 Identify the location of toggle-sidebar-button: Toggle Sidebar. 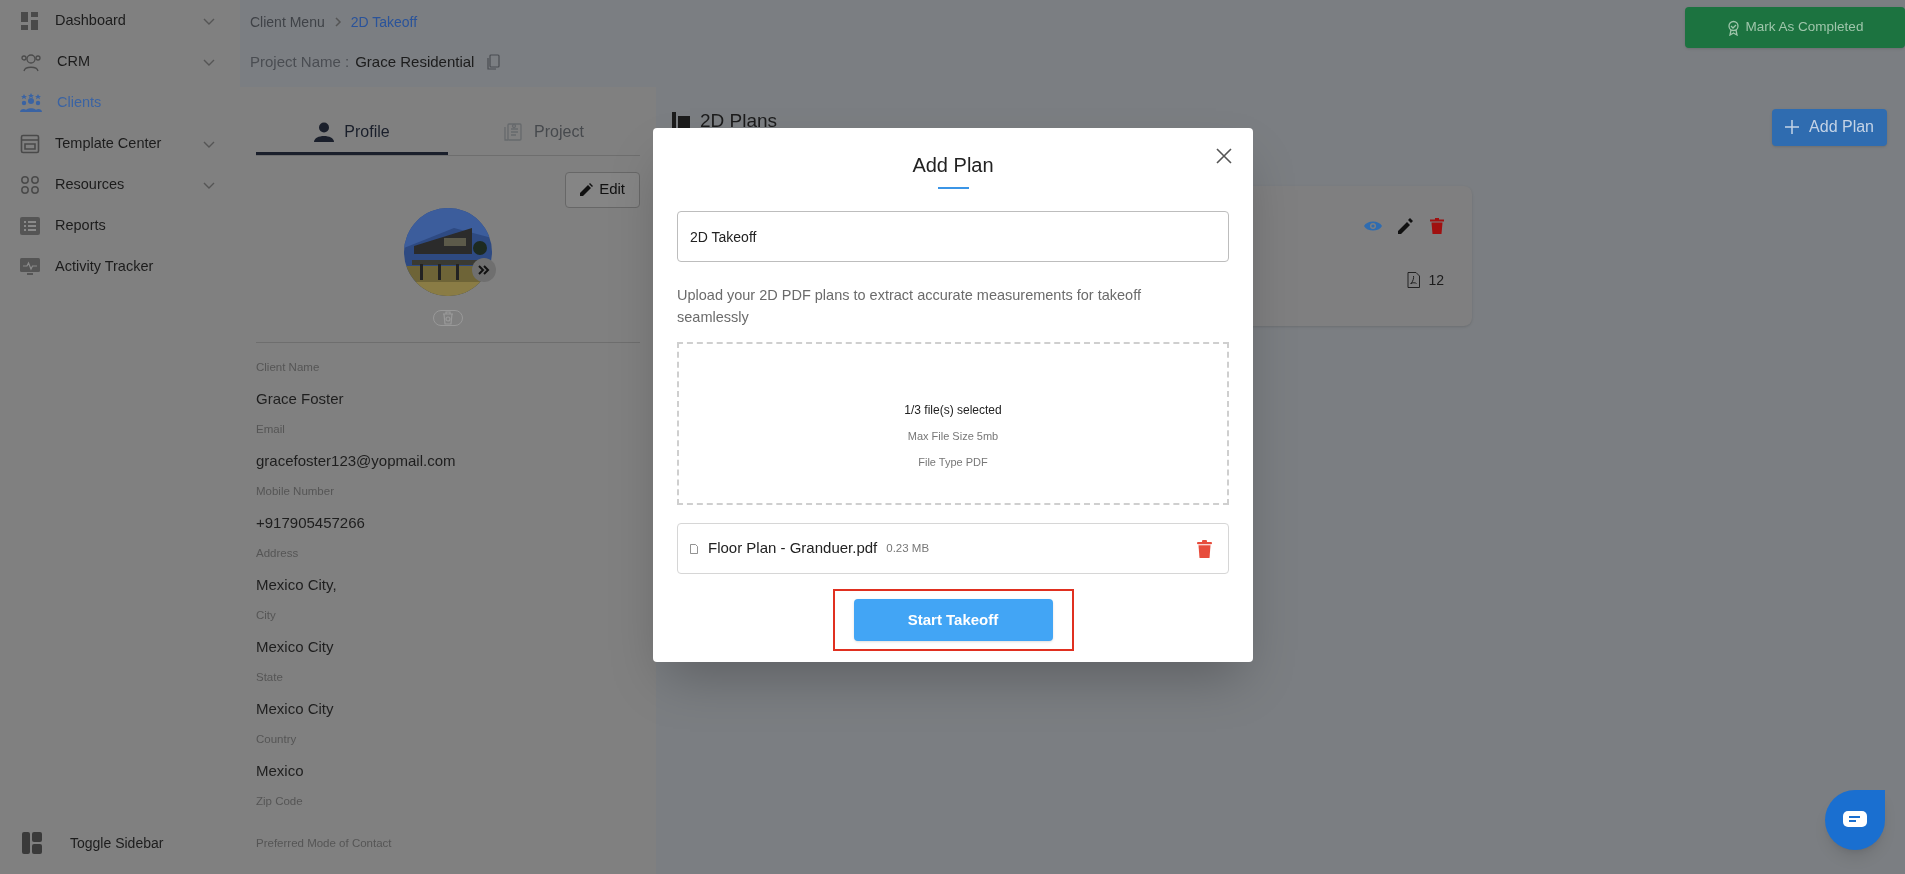
(93, 843).